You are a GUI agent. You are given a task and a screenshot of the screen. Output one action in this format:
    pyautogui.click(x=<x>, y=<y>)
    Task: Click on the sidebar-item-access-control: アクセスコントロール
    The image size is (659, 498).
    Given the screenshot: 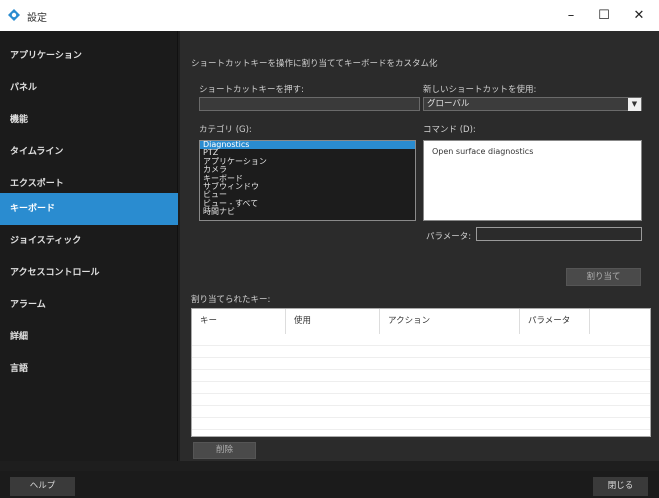 What is the action you would take?
    pyautogui.click(x=89, y=273)
    